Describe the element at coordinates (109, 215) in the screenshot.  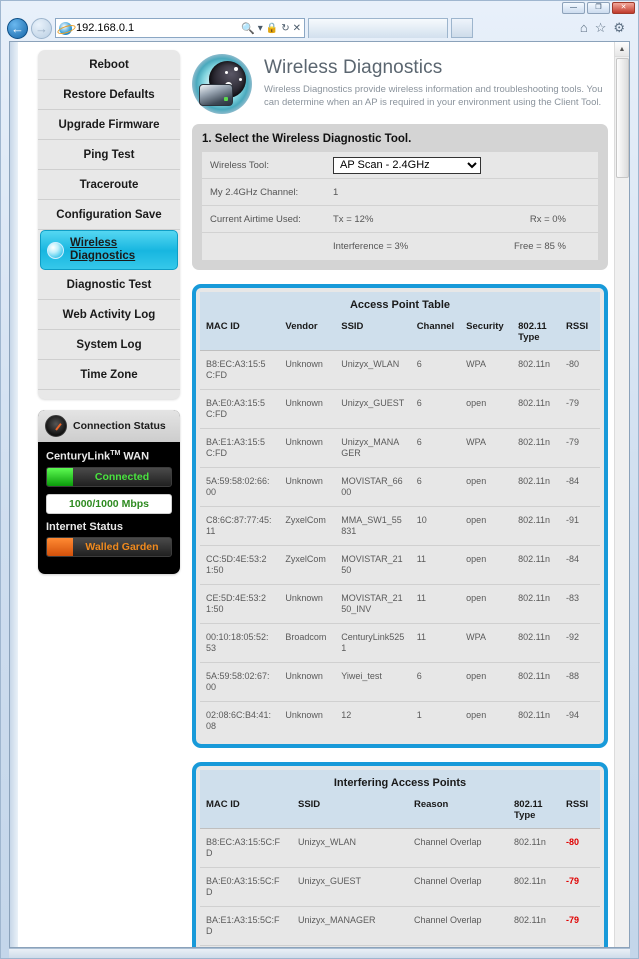
I see `sidebar-item-configuration-save: Configuration Save` at that location.